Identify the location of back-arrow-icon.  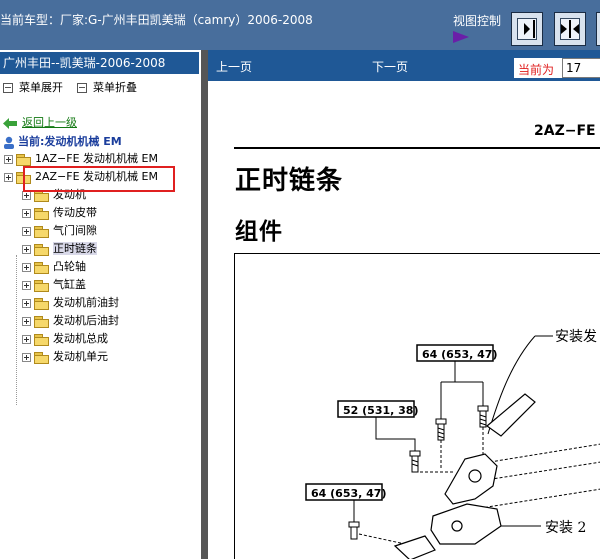
(10, 123).